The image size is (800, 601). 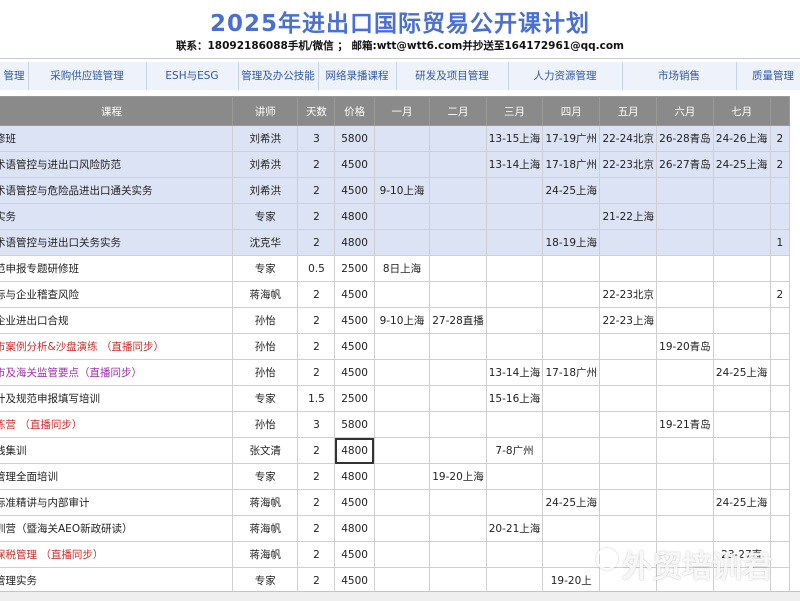 I want to click on course-name-cell: 练营 （直播同步）, so click(x=117, y=424).